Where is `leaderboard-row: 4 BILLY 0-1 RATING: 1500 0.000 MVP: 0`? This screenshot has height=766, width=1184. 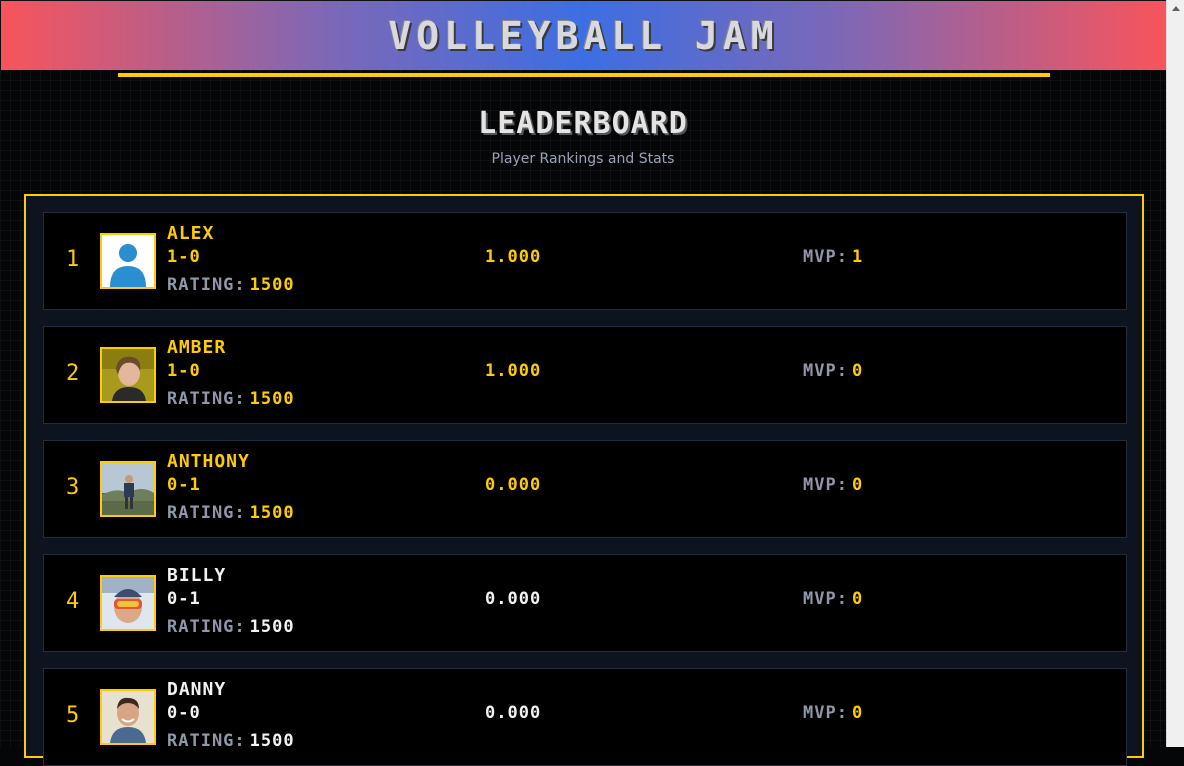
leaderboard-row: 4 BILLY 0-1 RATING: 1500 0.000 MVP: 0 is located at coordinates (585, 603).